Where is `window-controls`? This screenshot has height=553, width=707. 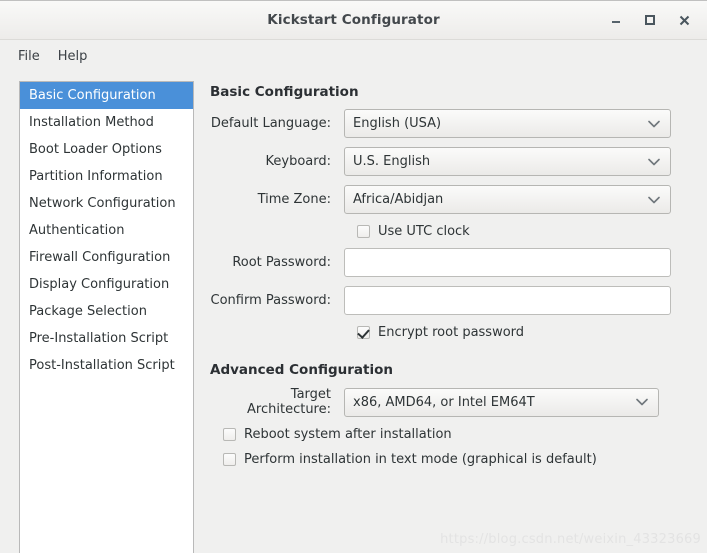 window-controls is located at coordinates (650, 20).